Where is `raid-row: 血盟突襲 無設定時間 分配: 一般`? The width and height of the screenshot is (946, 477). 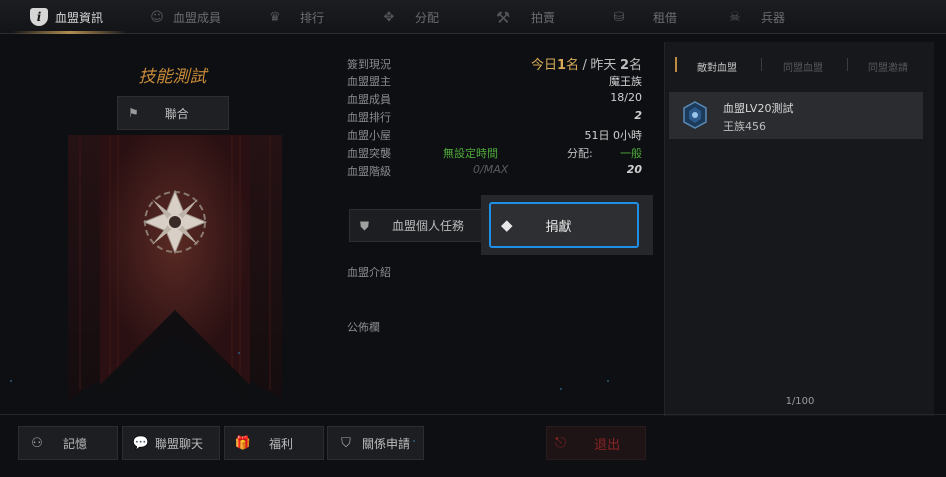 raid-row: 血盟突襲 無設定時間 分配: 一般 is located at coordinates (494, 154).